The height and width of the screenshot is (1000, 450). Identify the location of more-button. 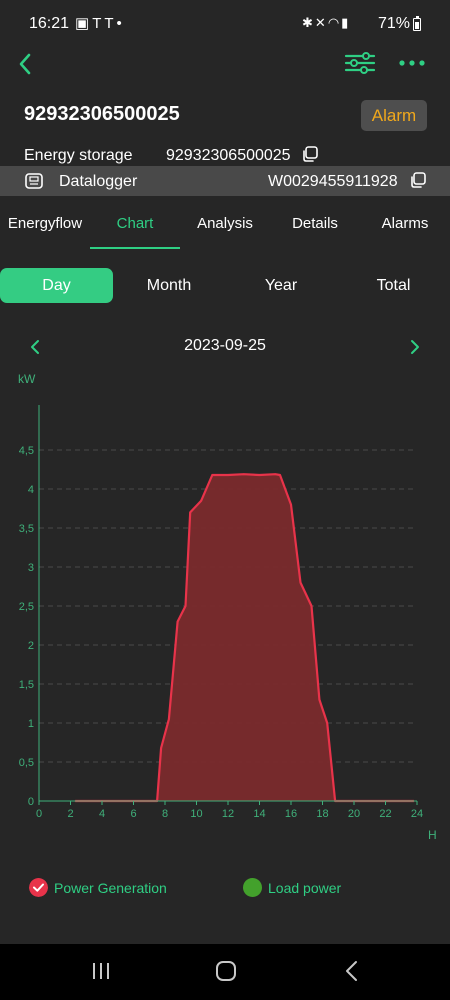
(412, 63).